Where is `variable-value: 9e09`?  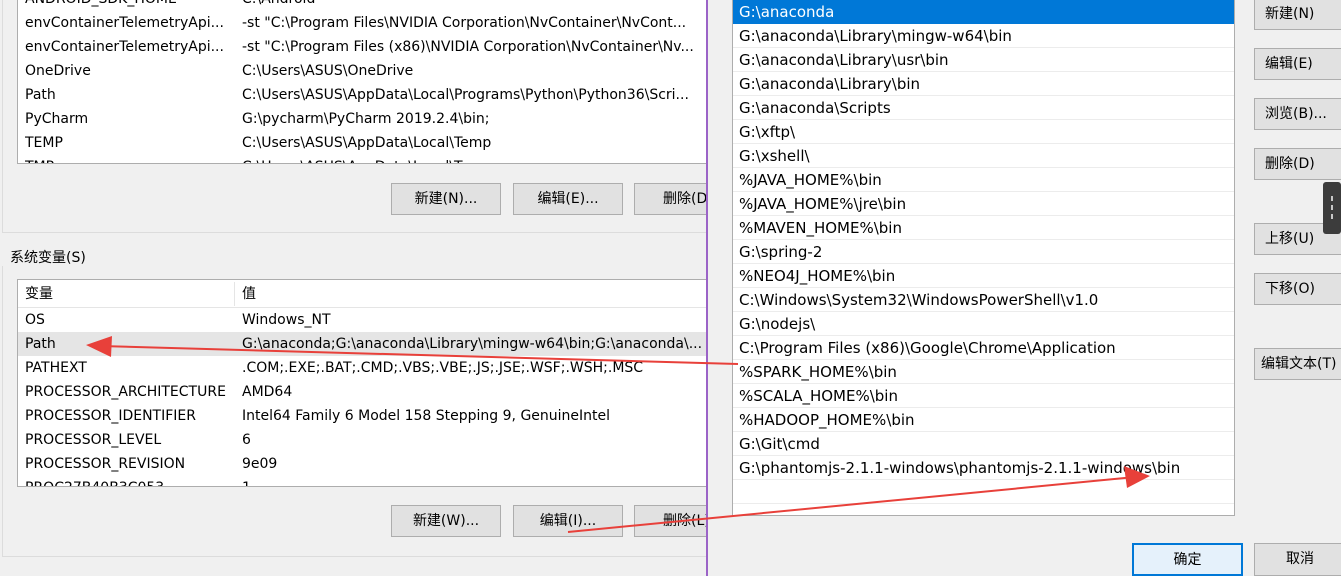 variable-value: 9e09 is located at coordinates (260, 464).